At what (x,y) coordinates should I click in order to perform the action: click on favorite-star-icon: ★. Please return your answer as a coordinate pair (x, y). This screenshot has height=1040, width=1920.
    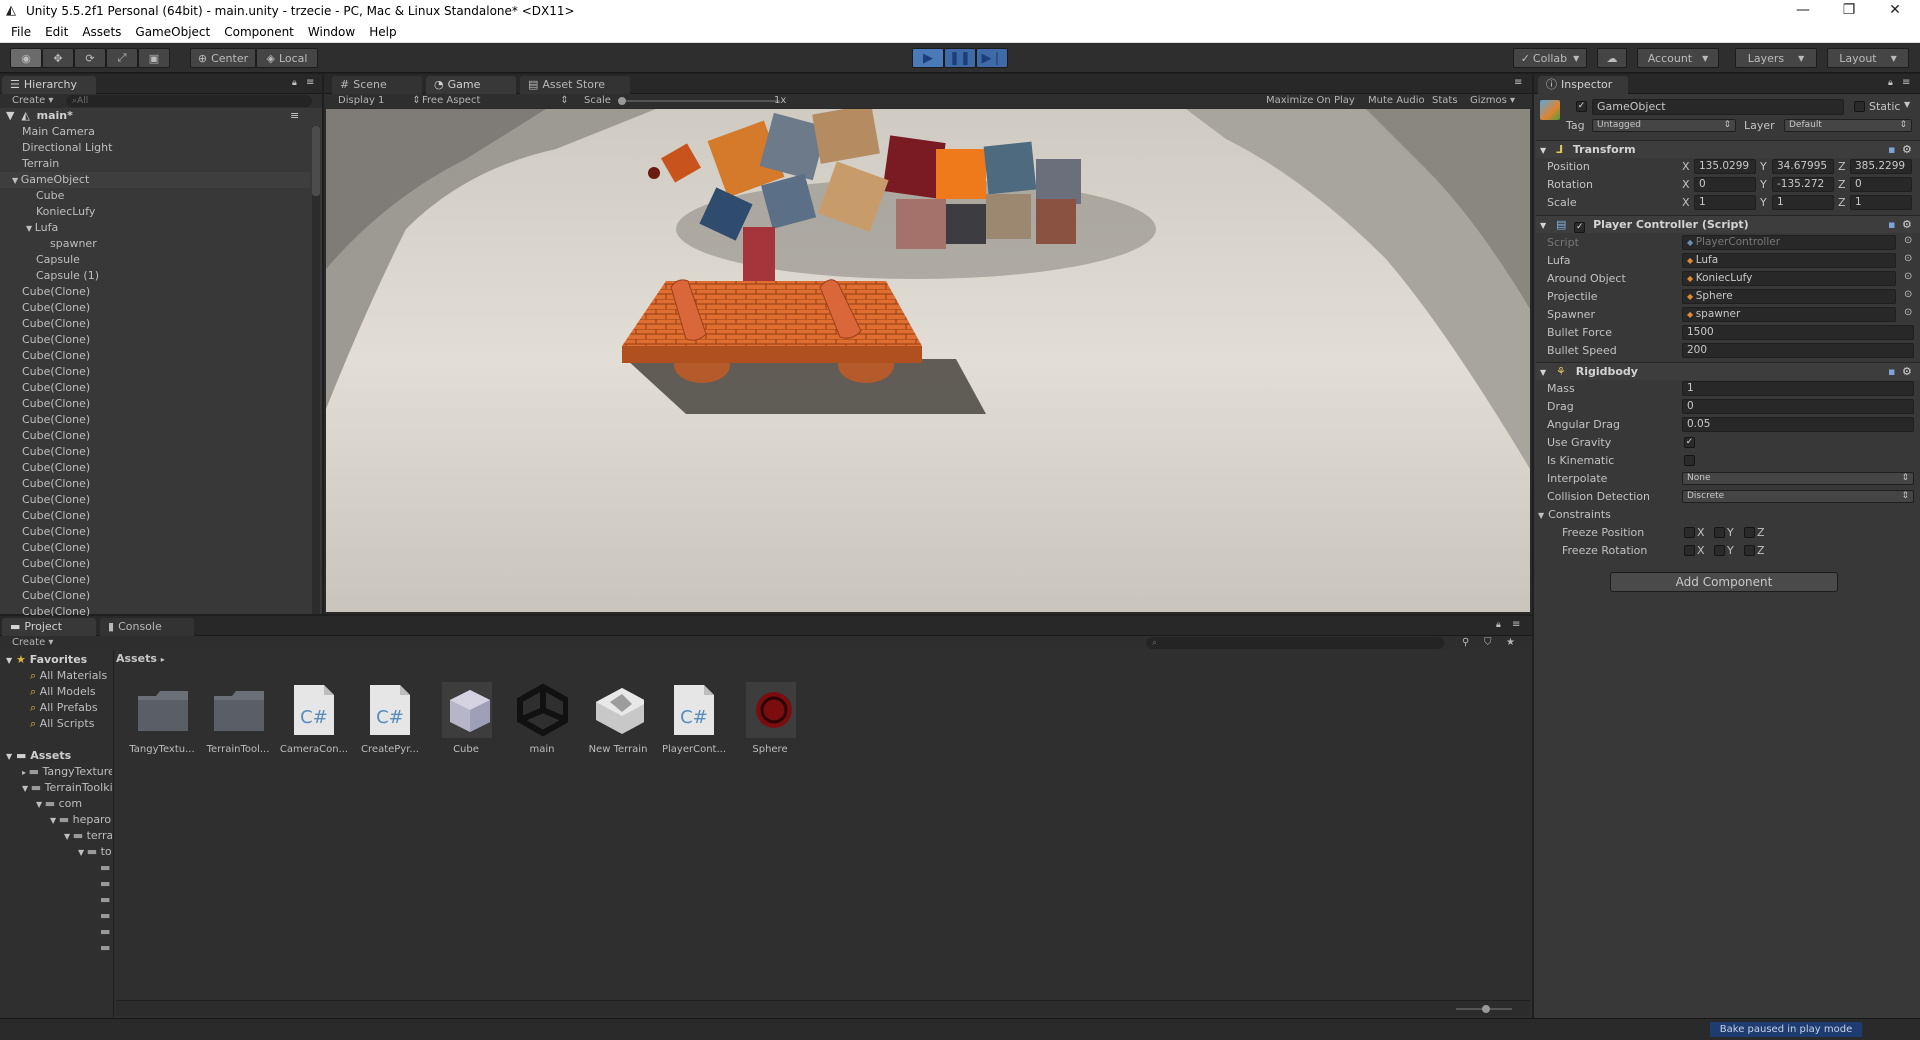
    Looking at the image, I should click on (1510, 643).